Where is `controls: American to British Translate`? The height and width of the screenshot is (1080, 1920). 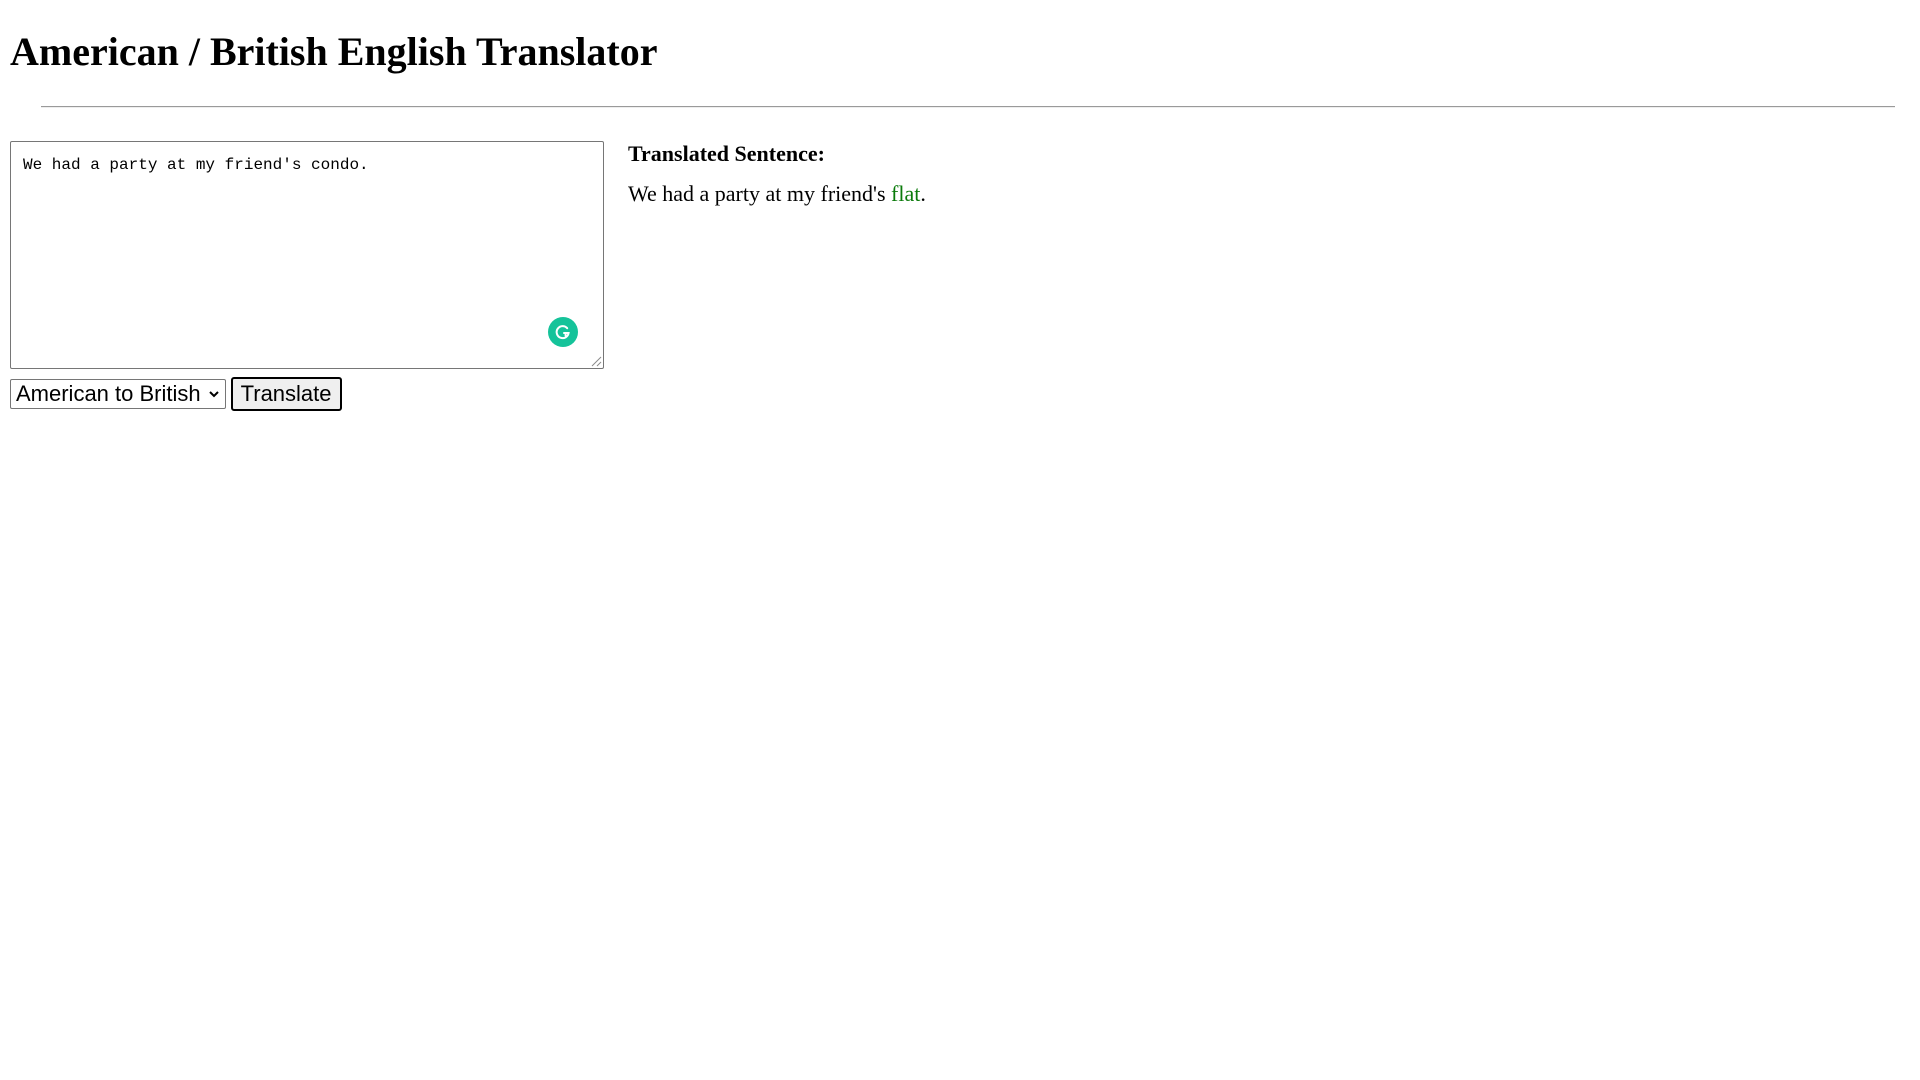
controls: American to British Translate is located at coordinates (176, 394).